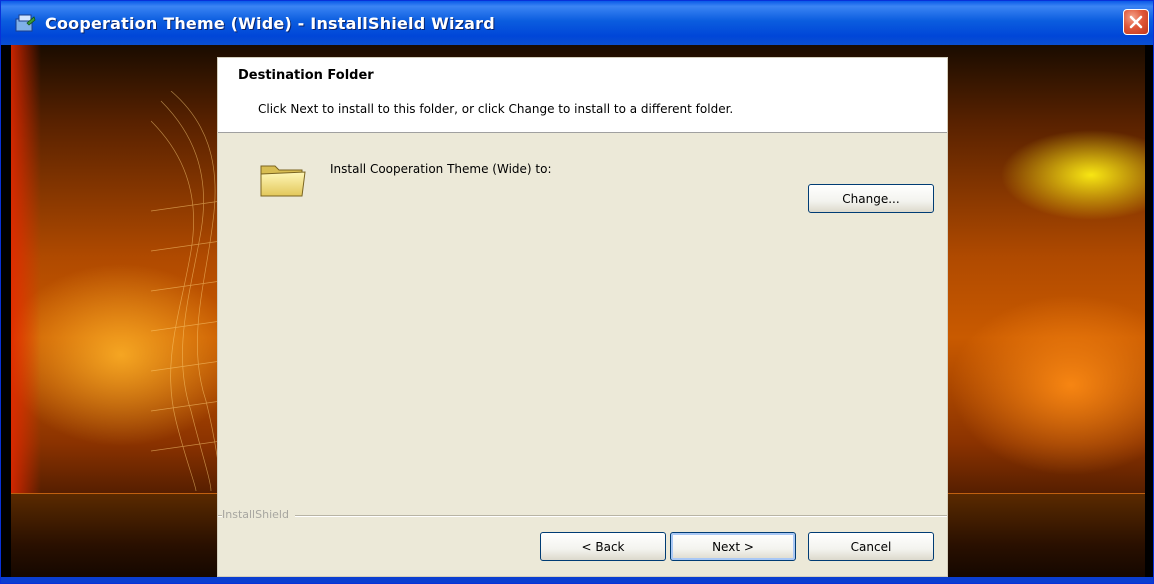 The width and height of the screenshot is (1154, 584). I want to click on close-icon, so click(1136, 22).